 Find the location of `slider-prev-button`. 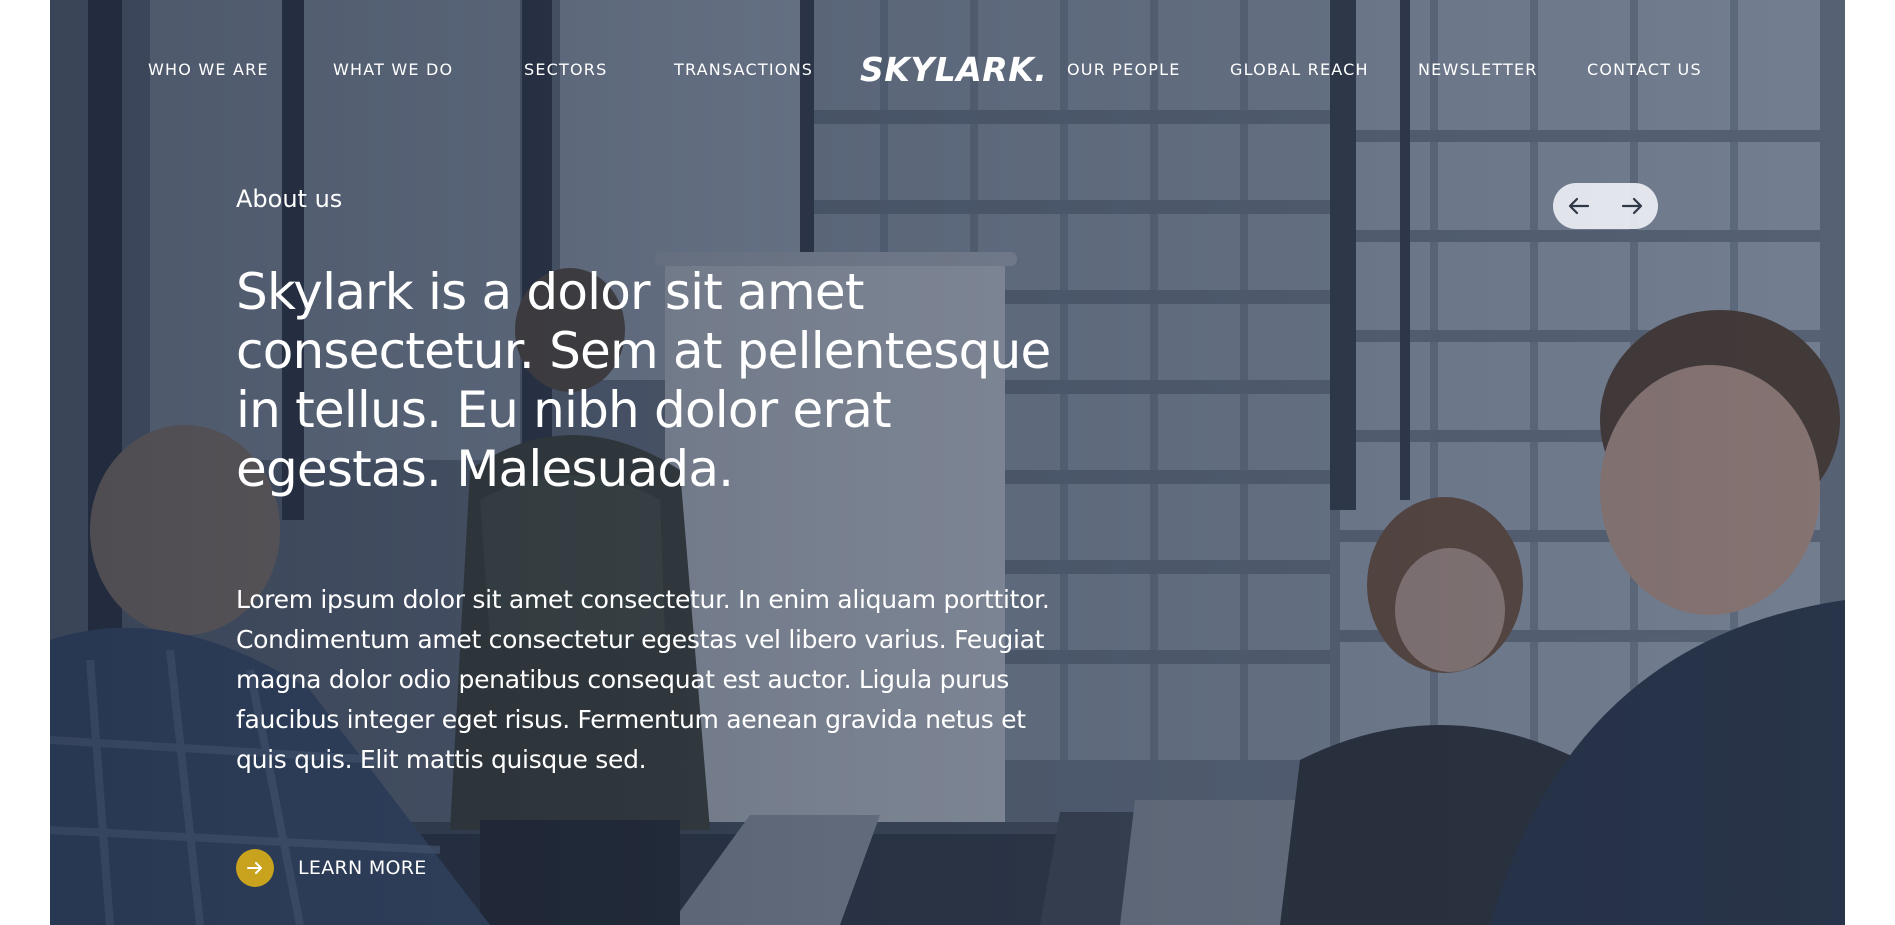

slider-prev-button is located at coordinates (1579, 206).